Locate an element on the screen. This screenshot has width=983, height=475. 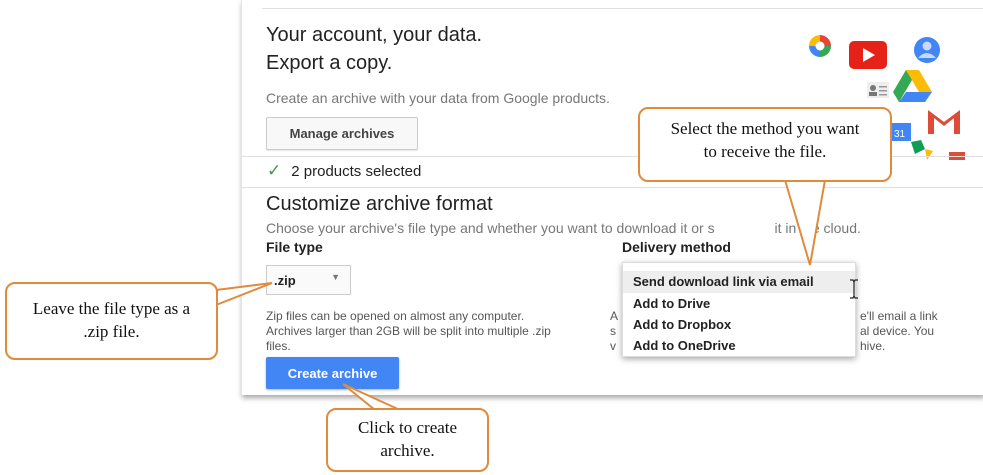
delivery-help-right-line2: al device. You is located at coordinates (897, 331).